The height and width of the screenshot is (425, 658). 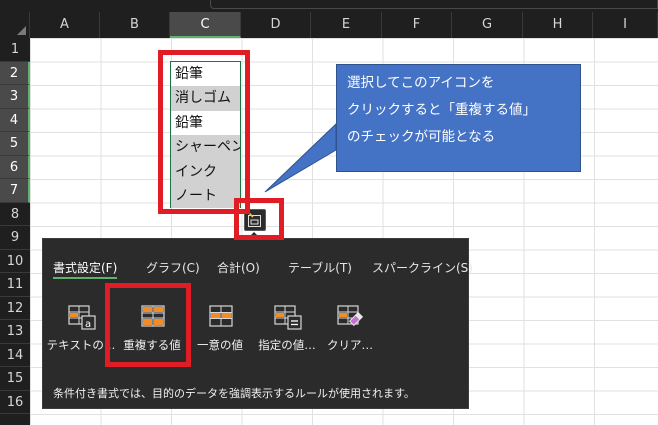 I want to click on unique-values-icon, so click(x=221, y=316).